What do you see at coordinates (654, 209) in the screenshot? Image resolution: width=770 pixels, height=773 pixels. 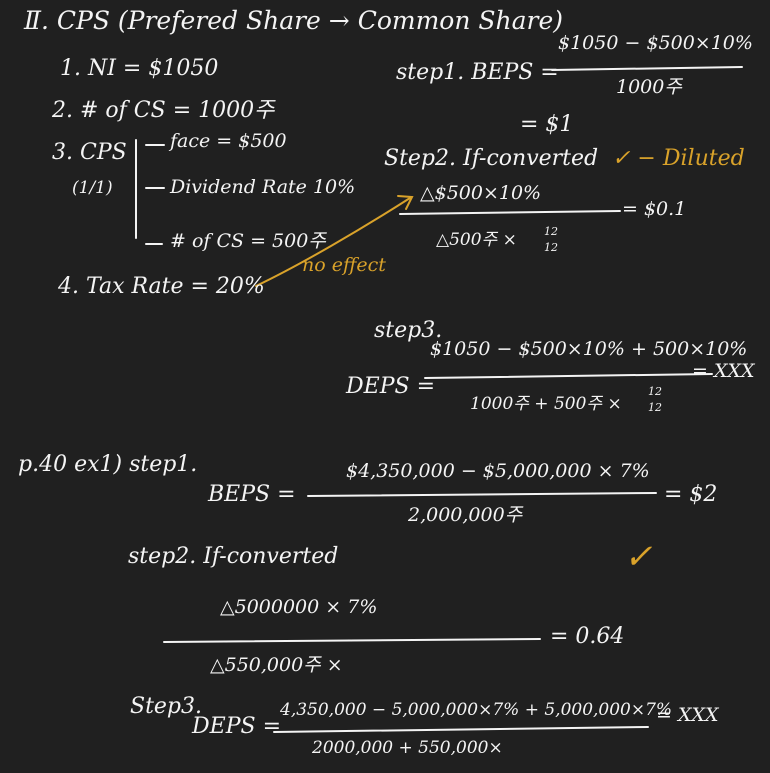 I see `ex1-step2-result: = $0.1` at bounding box center [654, 209].